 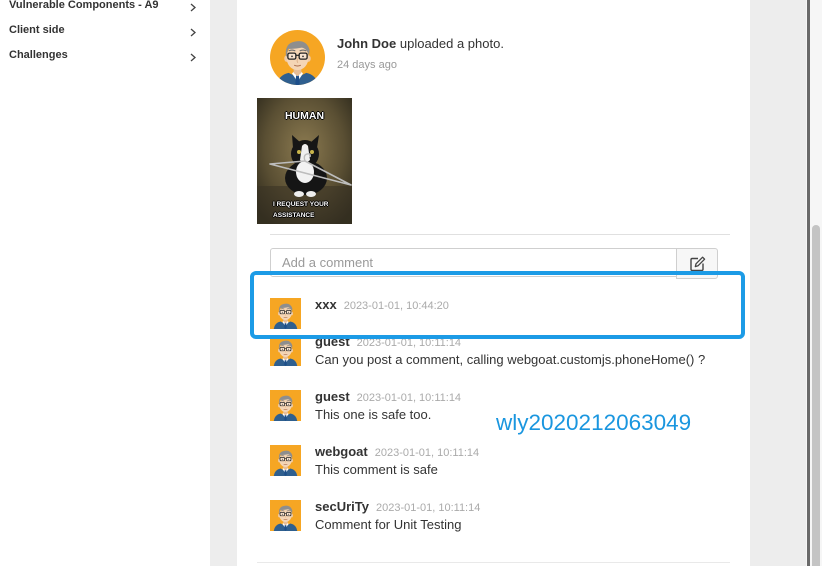 I want to click on sidebar-item-client-side: Client side, so click(x=105, y=30).